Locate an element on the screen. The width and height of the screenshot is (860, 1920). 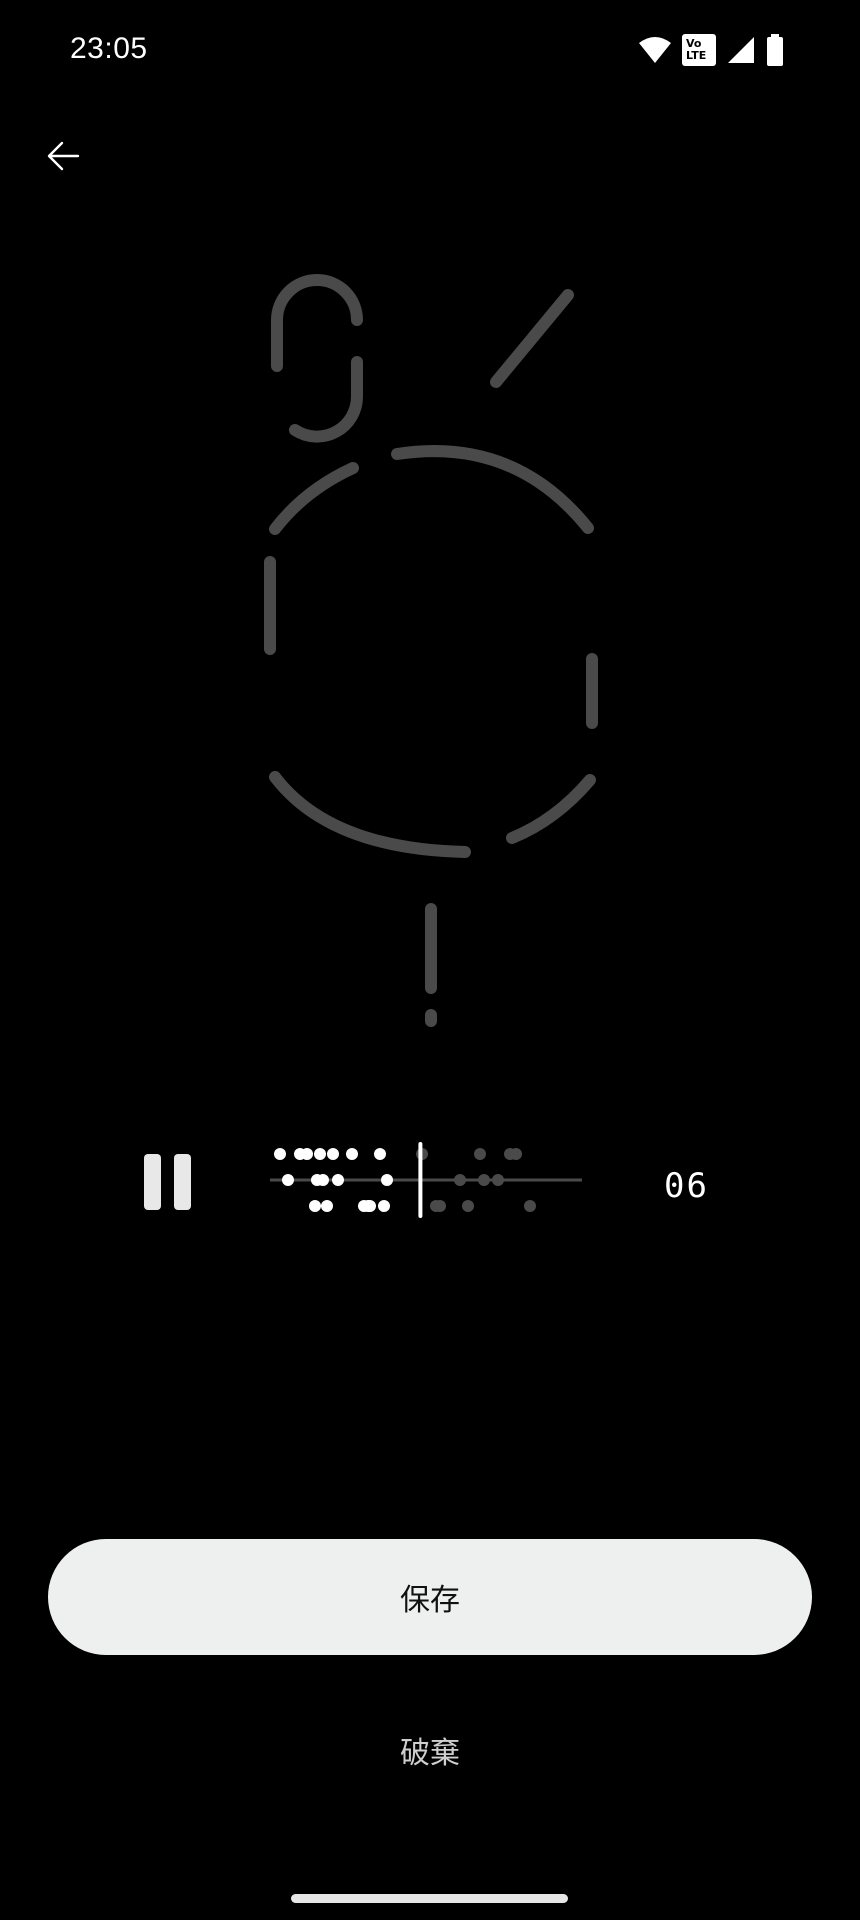
discard-button: 破棄 is located at coordinates (430, 1750).